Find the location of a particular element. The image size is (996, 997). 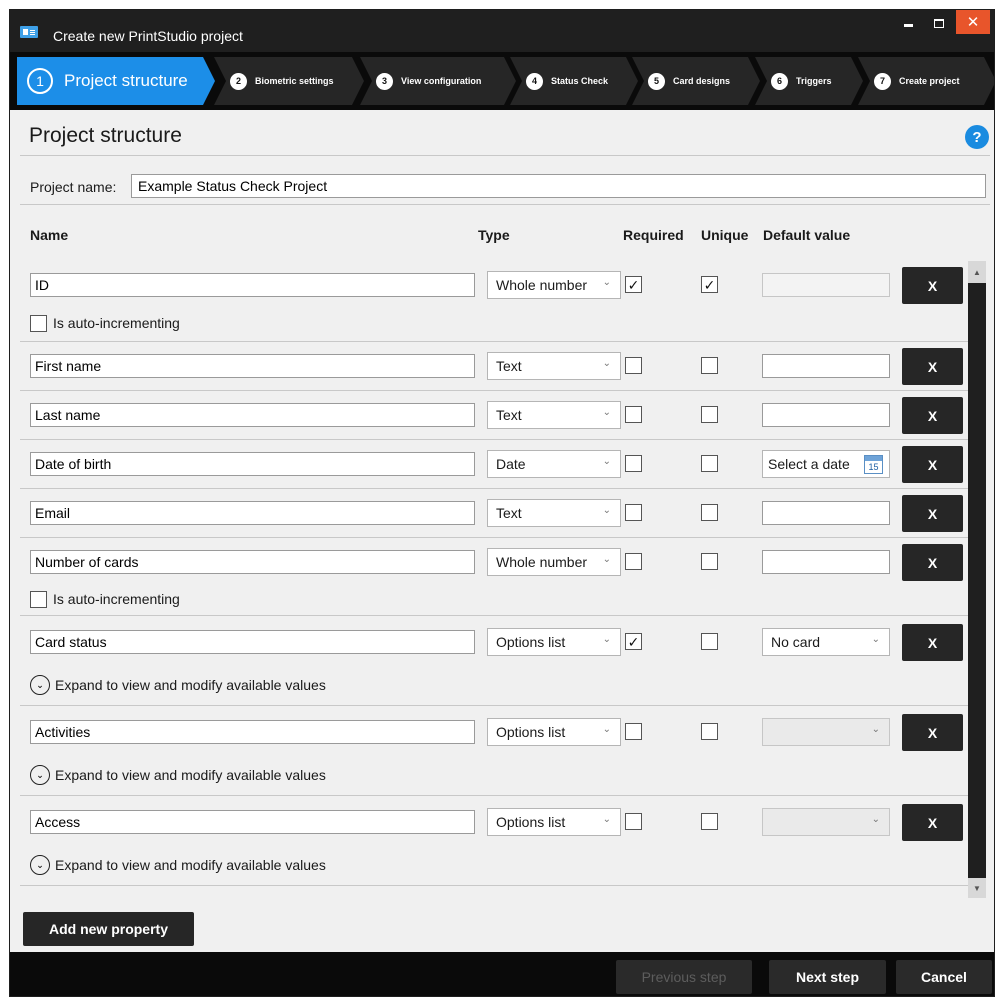

step-label: Biometric settings is located at coordinates (294, 81).